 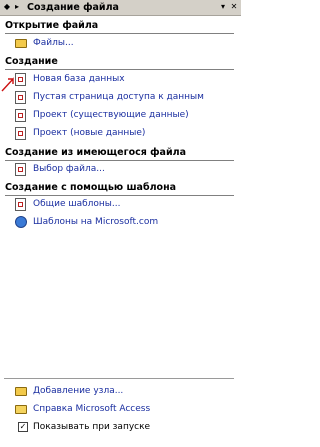 What do you see at coordinates (21, 222) in the screenshot?
I see `globe-icon` at bounding box center [21, 222].